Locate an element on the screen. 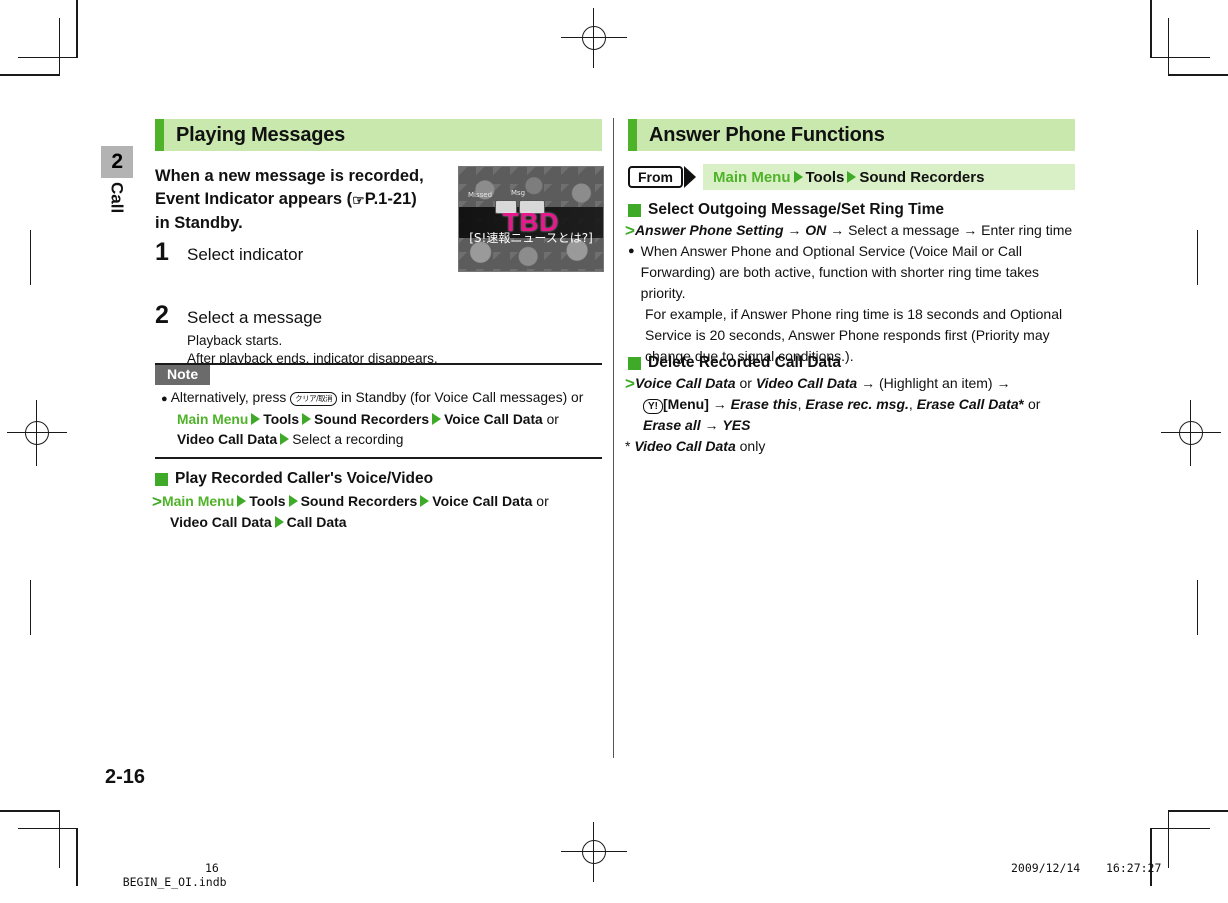  screenshot-mini-label-missed: Missed is located at coordinates (480, 195).